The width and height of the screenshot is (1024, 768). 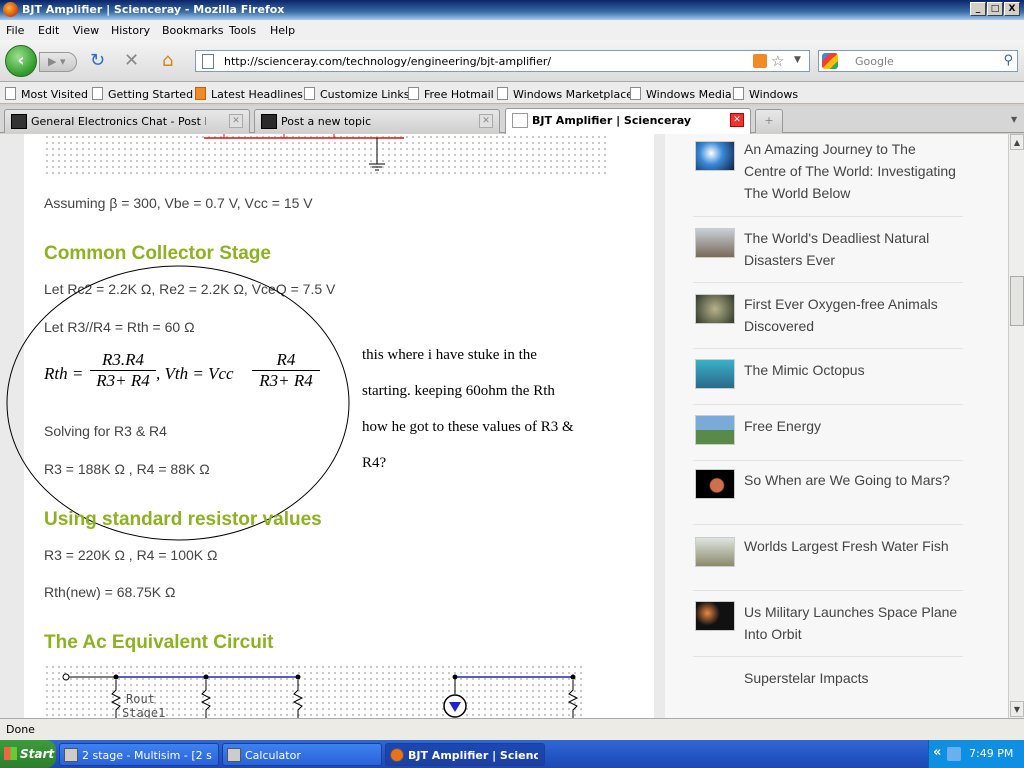 I want to click on reload-icon: ↻, so click(x=97, y=61).